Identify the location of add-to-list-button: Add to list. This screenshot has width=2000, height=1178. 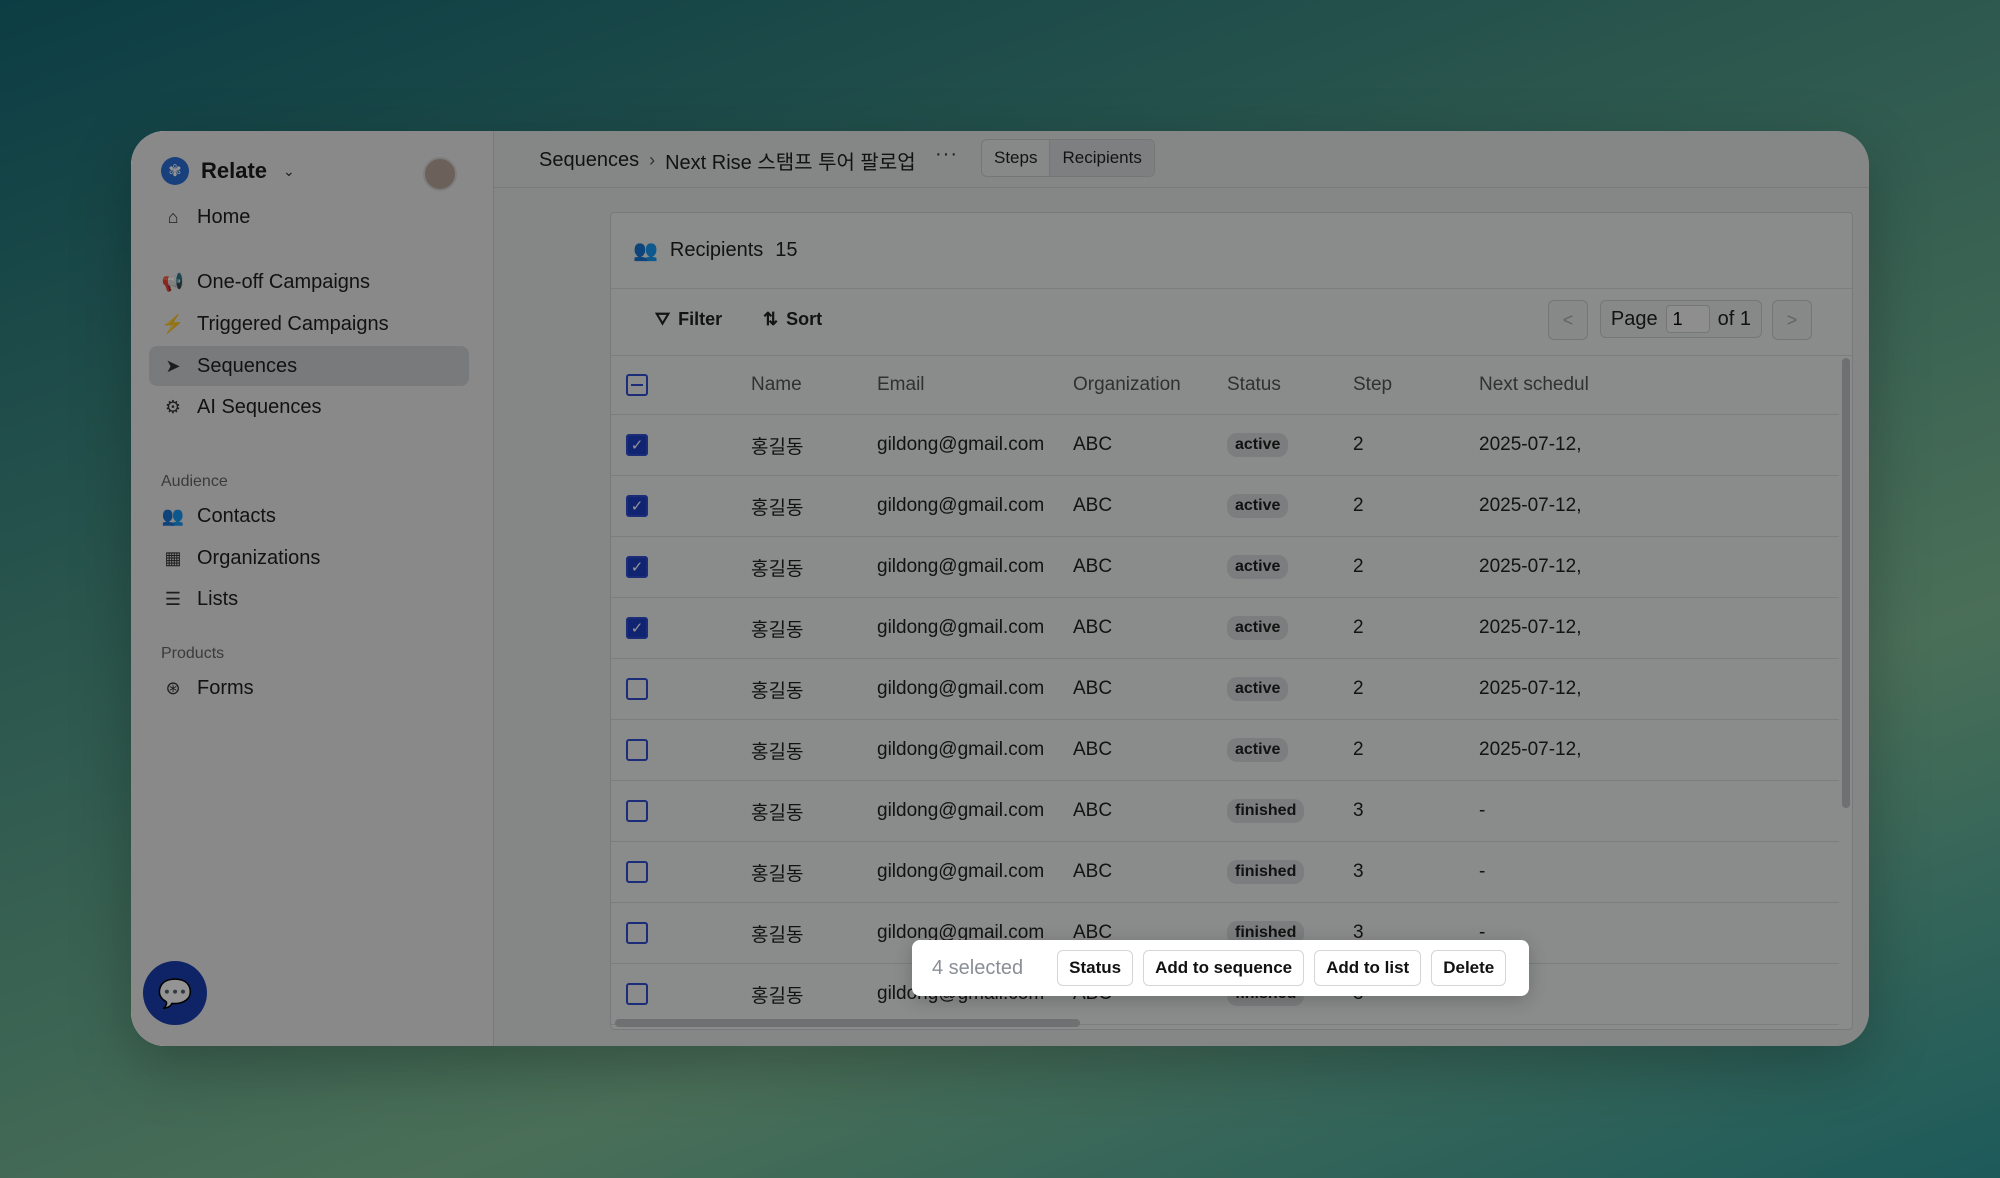
(1368, 968).